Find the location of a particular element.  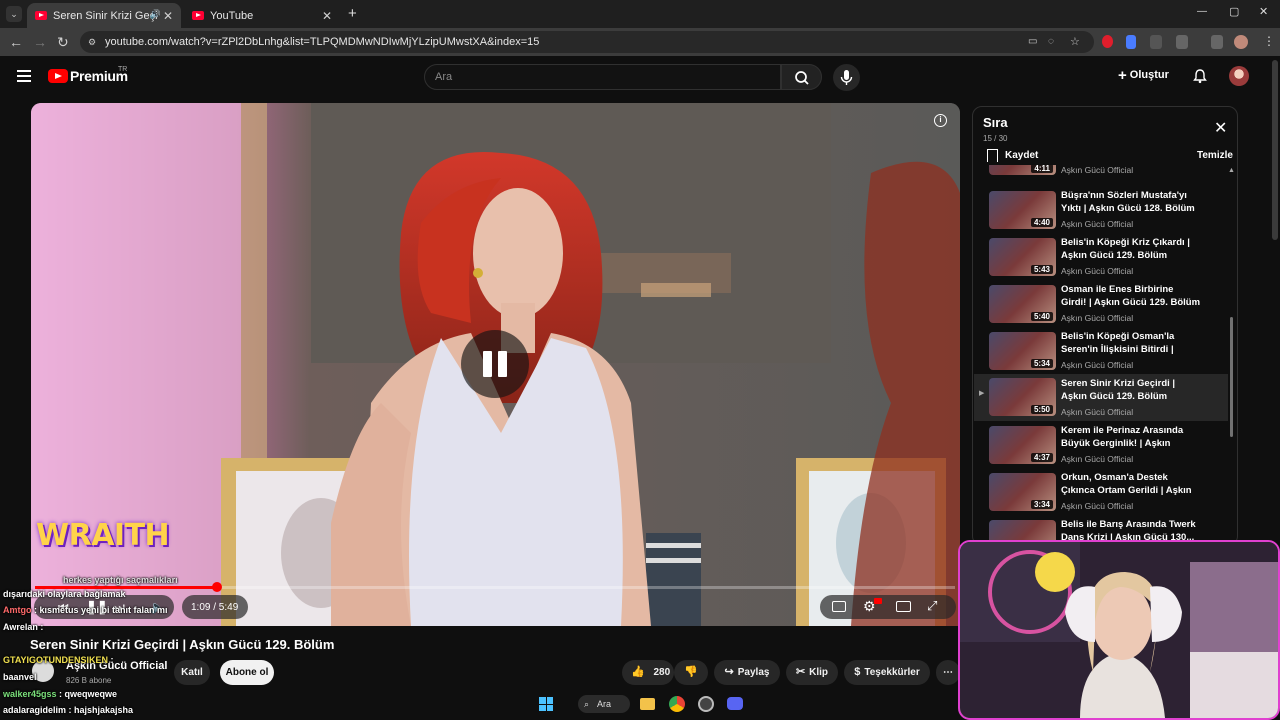

maximize-button: ▢ is located at coordinates (1234, 11).